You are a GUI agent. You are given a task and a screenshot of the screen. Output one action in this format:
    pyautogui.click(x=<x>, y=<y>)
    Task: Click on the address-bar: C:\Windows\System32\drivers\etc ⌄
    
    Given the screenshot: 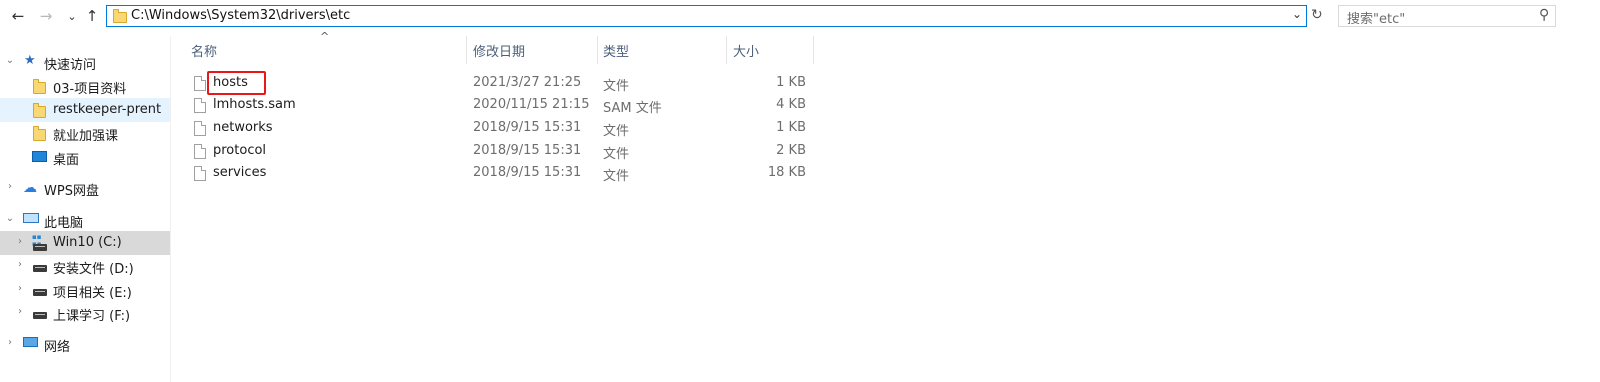 What is the action you would take?
    pyautogui.click(x=706, y=16)
    